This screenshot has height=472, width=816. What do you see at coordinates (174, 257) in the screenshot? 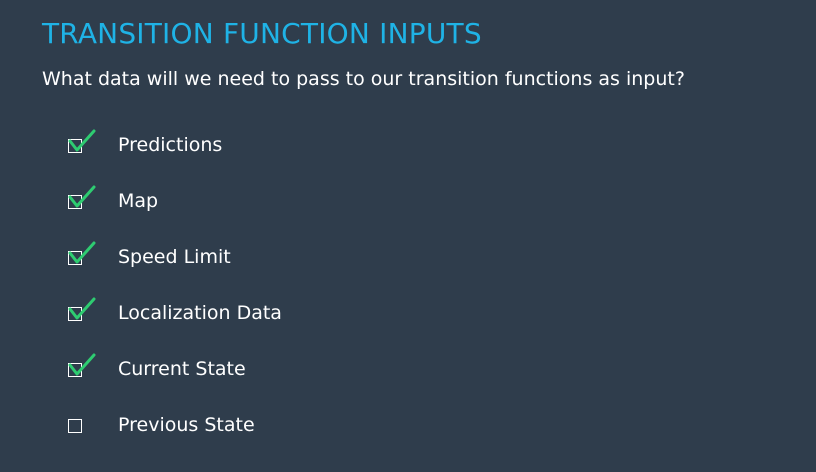
I see `checklist-item-label: Speed Limit` at bounding box center [174, 257].